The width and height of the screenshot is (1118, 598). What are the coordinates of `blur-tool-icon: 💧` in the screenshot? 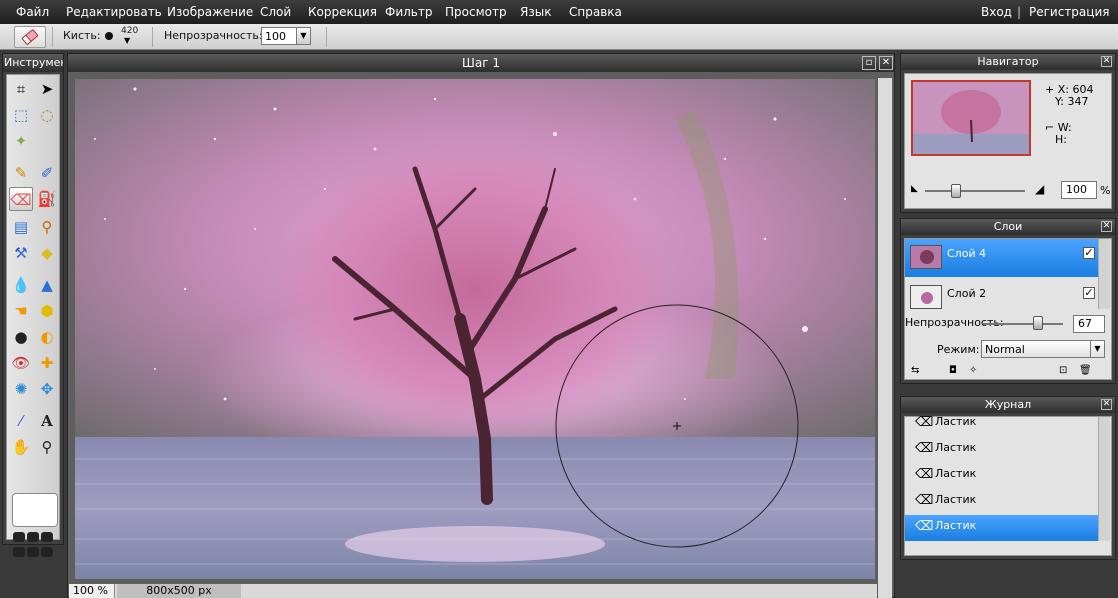 It's located at (21, 285).